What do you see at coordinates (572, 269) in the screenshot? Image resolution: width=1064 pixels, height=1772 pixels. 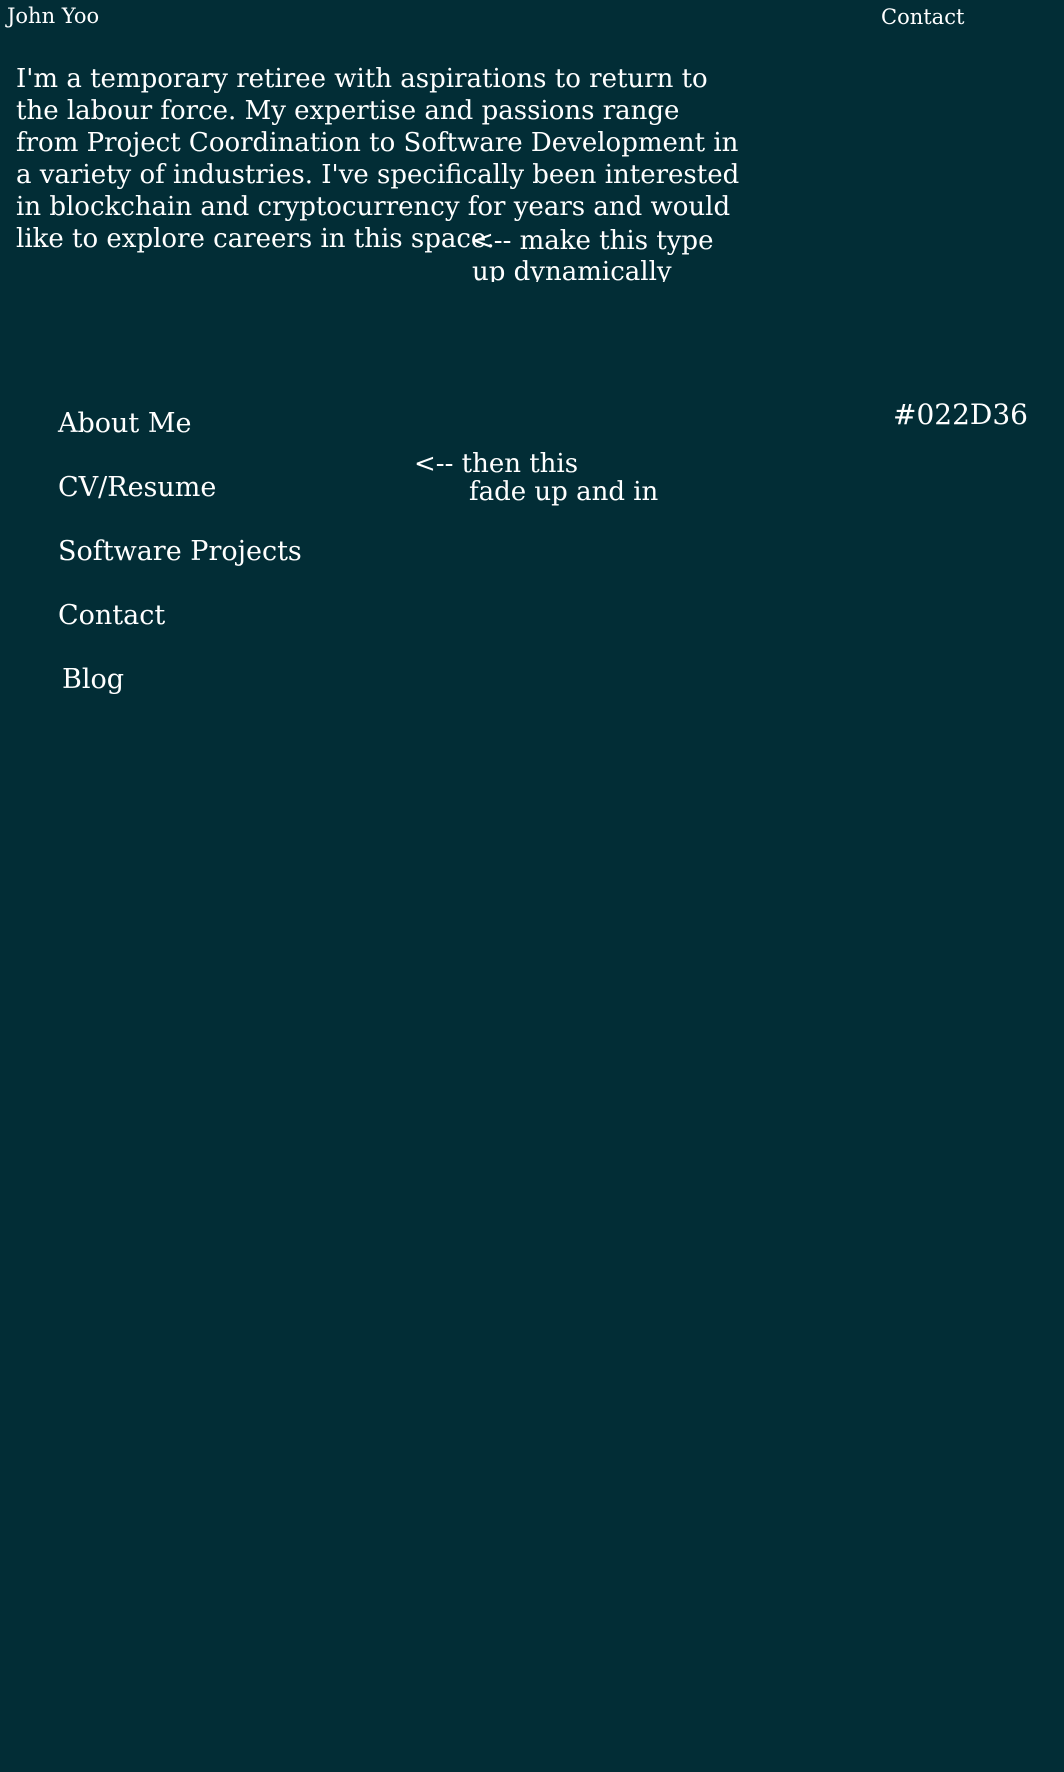 I see `typing-annotation-line: up dynamically` at bounding box center [572, 269].